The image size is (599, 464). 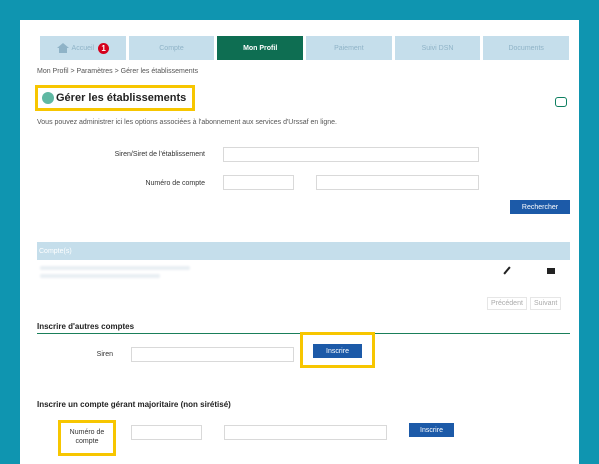 I want to click on tab-accueil-label: Accueil, so click(x=83, y=48).